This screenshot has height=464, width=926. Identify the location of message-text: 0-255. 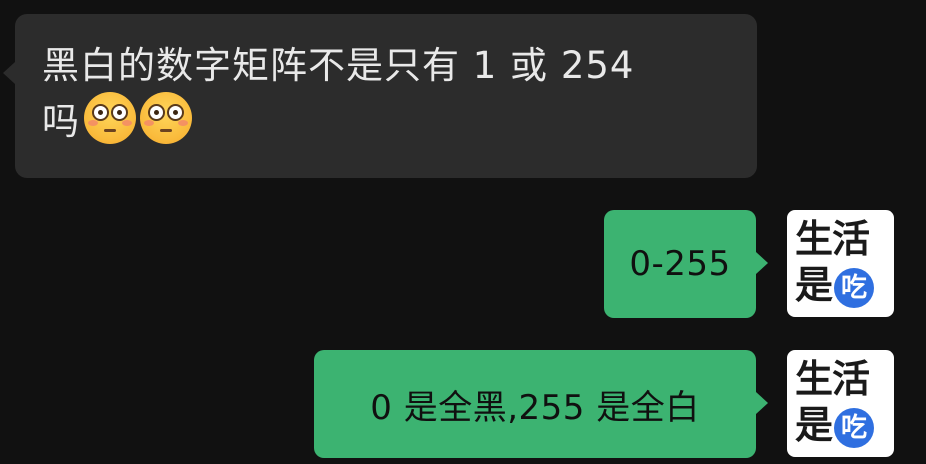
(680, 264).